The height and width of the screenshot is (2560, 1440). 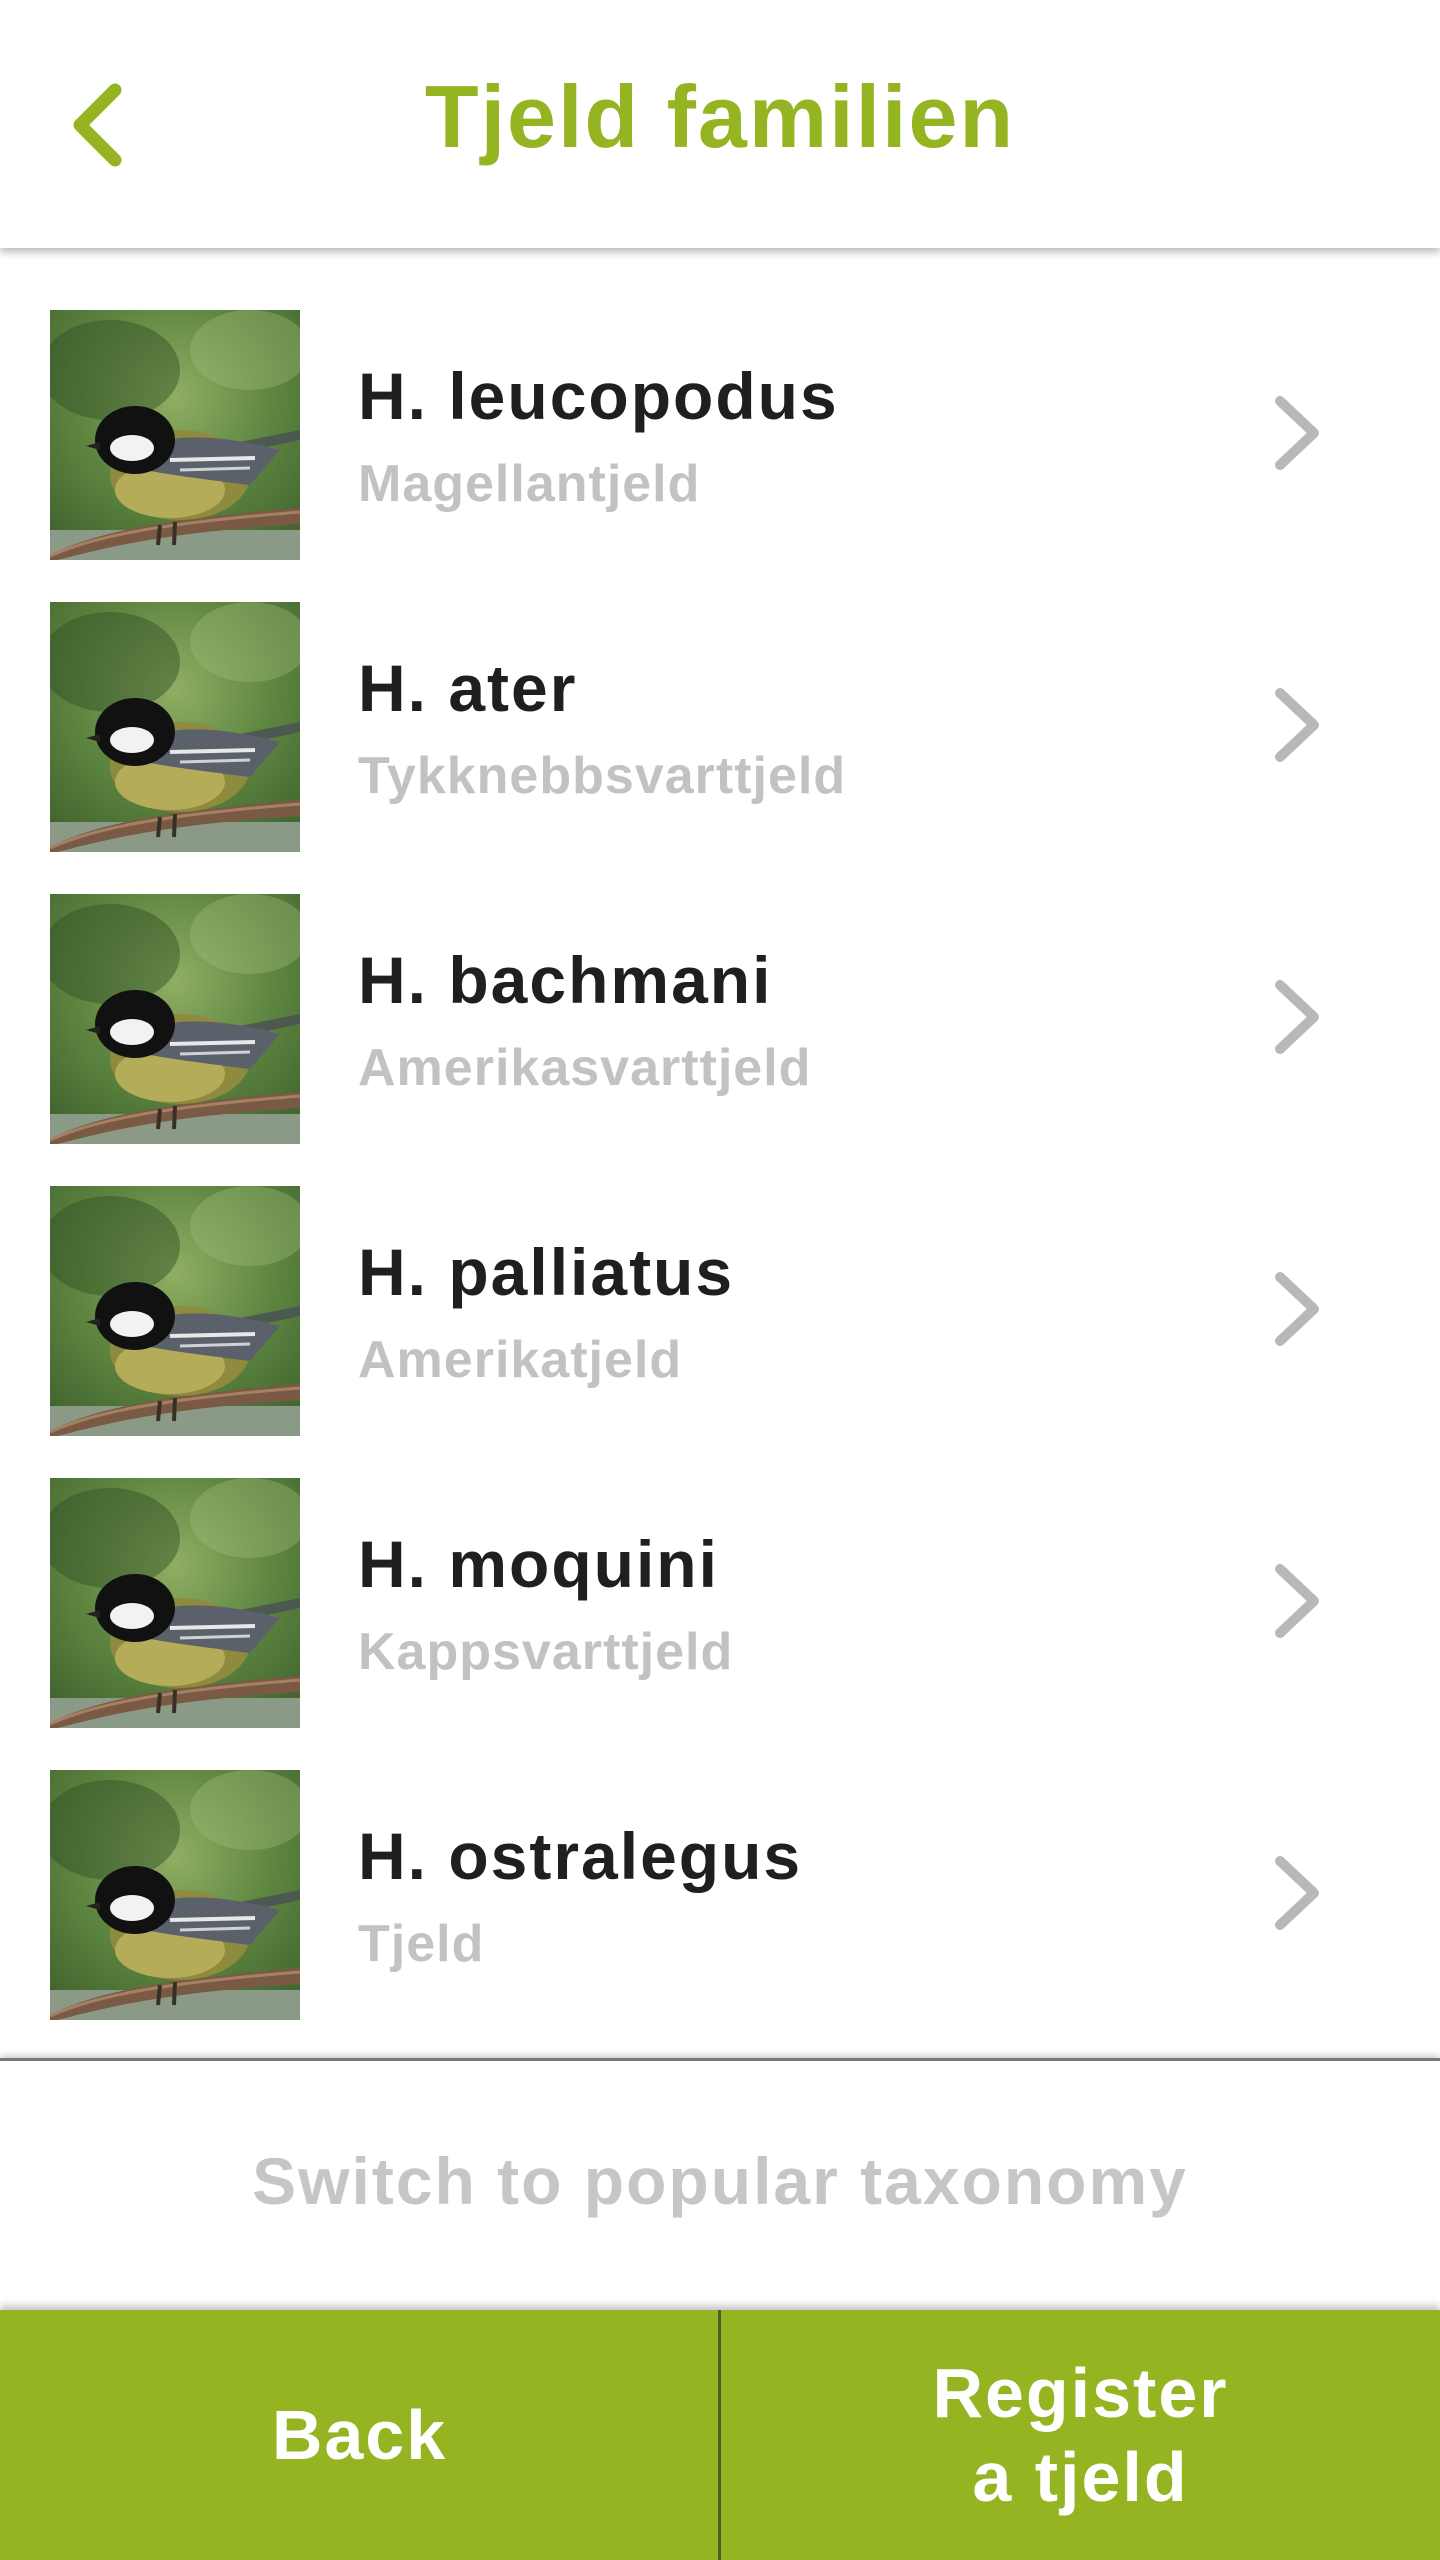 I want to click on species-scientific-name: H. palliatus, so click(x=546, y=1272).